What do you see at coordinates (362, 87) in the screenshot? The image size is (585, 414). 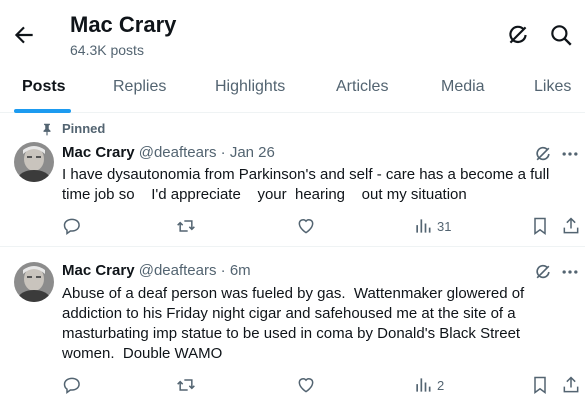 I see `tab-articles: Articles` at bounding box center [362, 87].